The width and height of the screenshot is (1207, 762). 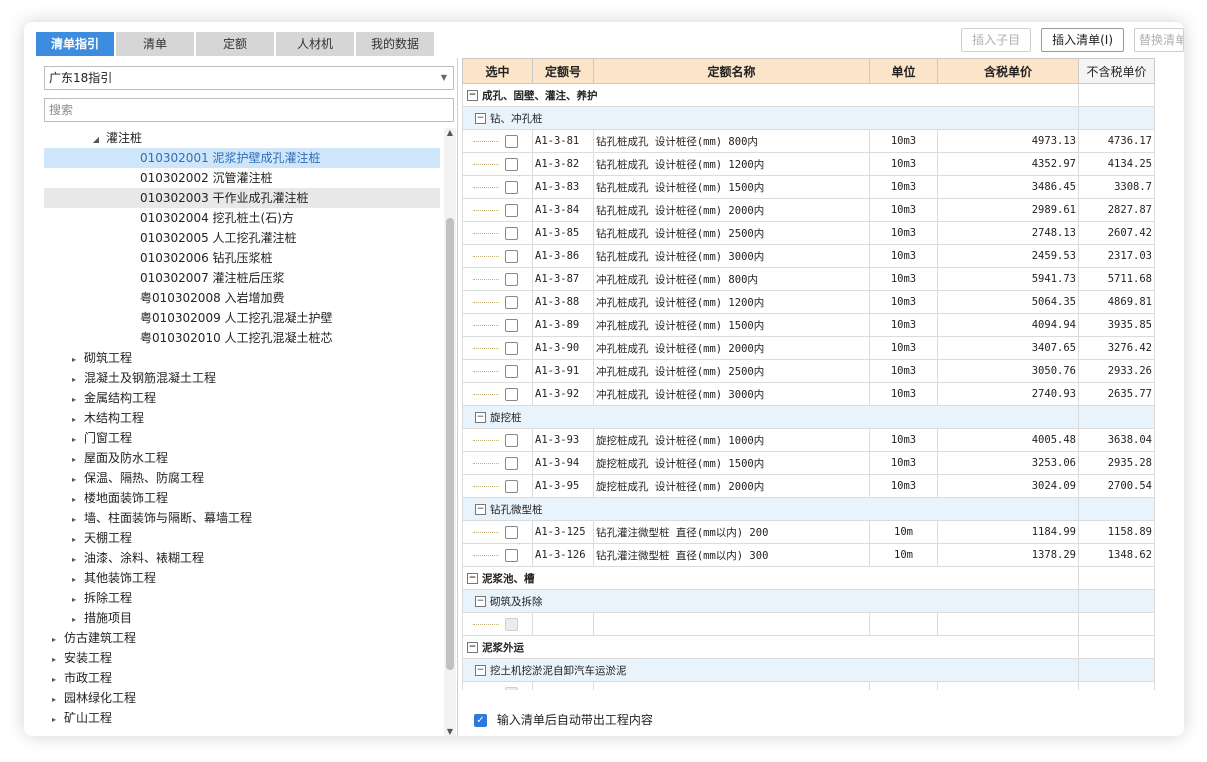 What do you see at coordinates (155, 44) in the screenshot?
I see `tab-1: 清单` at bounding box center [155, 44].